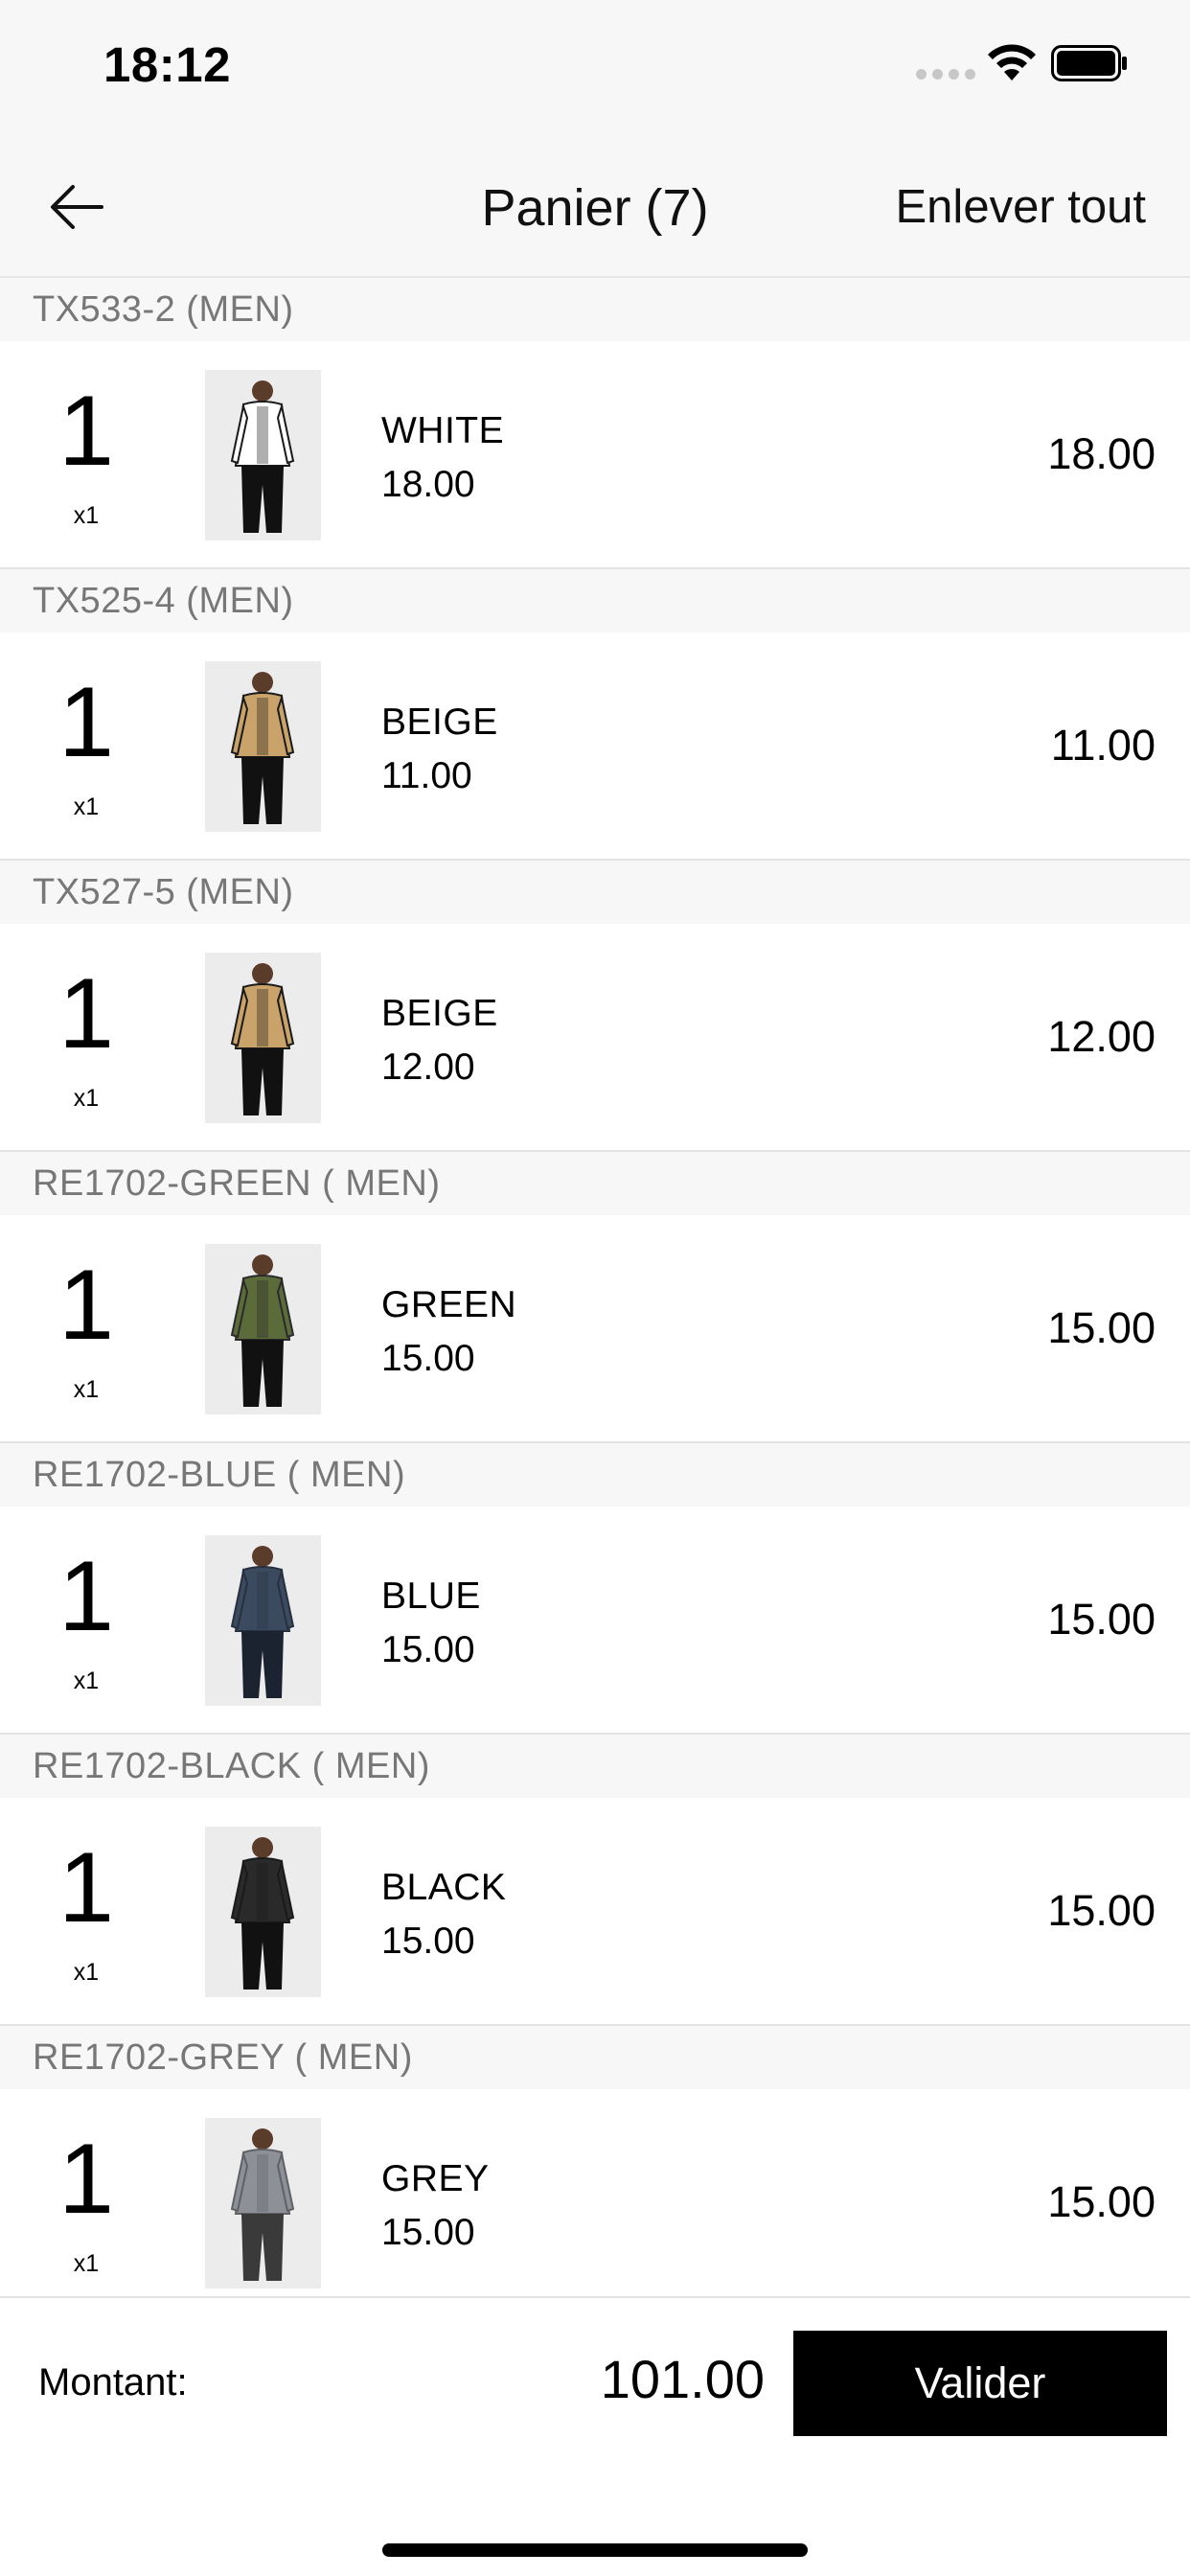 The width and height of the screenshot is (1190, 2576). I want to click on validate-button: Valider, so click(980, 2383).